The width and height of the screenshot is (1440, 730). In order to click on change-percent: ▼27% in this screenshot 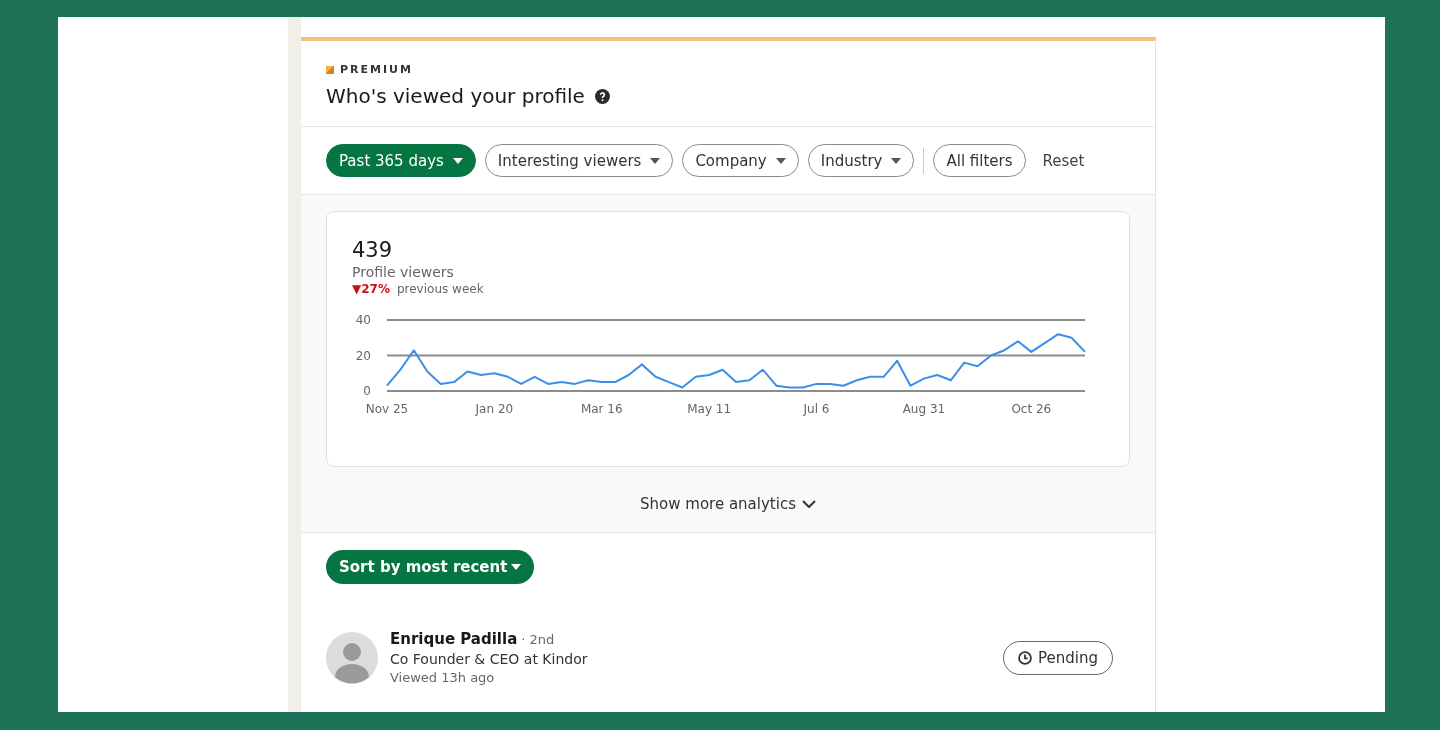, I will do `click(371, 289)`.